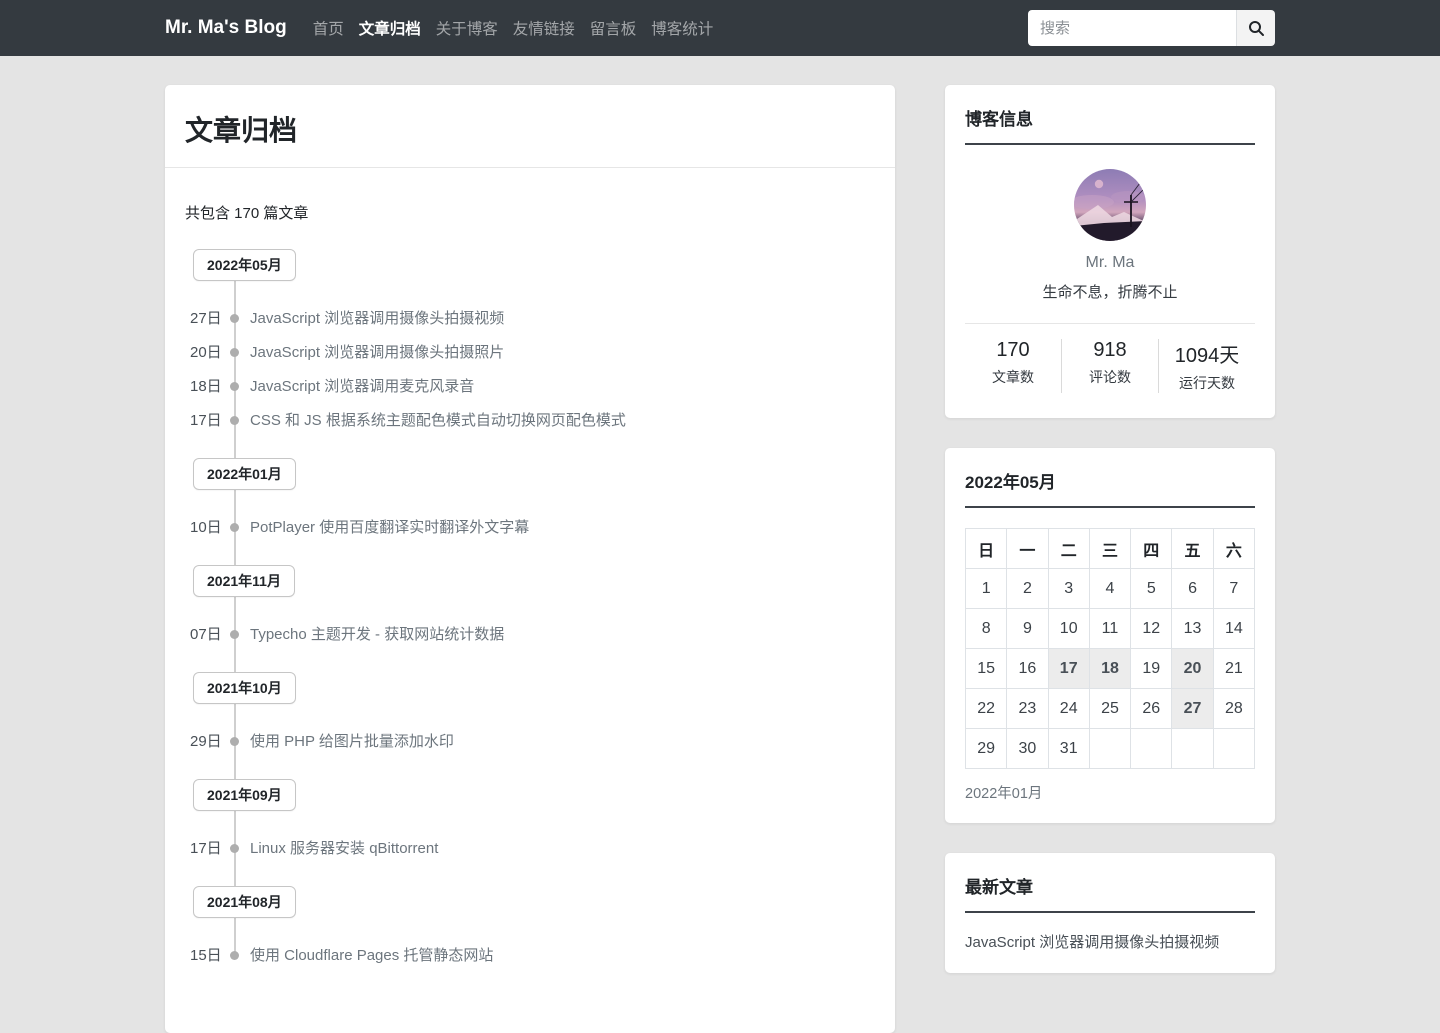 The width and height of the screenshot is (1440, 1033). Describe the element at coordinates (1110, 125) in the screenshot. I see `blog-info-title: 博客信息` at that location.